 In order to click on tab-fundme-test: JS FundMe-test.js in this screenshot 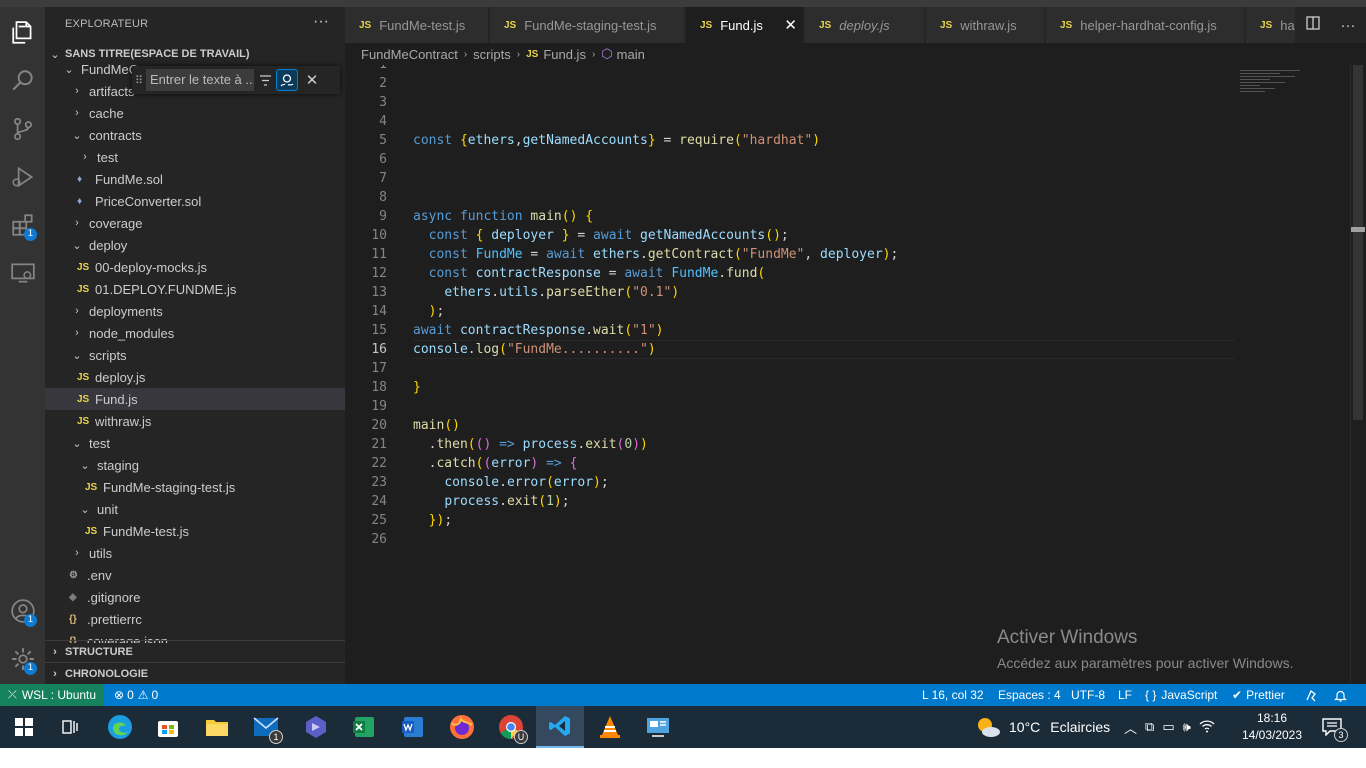, I will do `click(417, 25)`.